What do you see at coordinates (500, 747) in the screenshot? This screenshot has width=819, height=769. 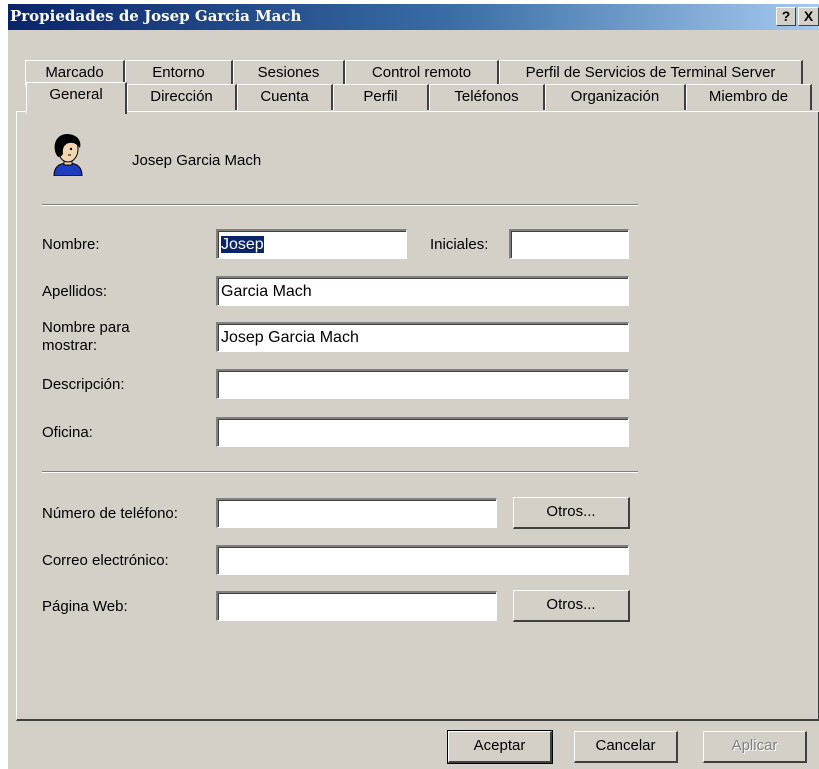 I see `aceptar-button: Aceptar` at bounding box center [500, 747].